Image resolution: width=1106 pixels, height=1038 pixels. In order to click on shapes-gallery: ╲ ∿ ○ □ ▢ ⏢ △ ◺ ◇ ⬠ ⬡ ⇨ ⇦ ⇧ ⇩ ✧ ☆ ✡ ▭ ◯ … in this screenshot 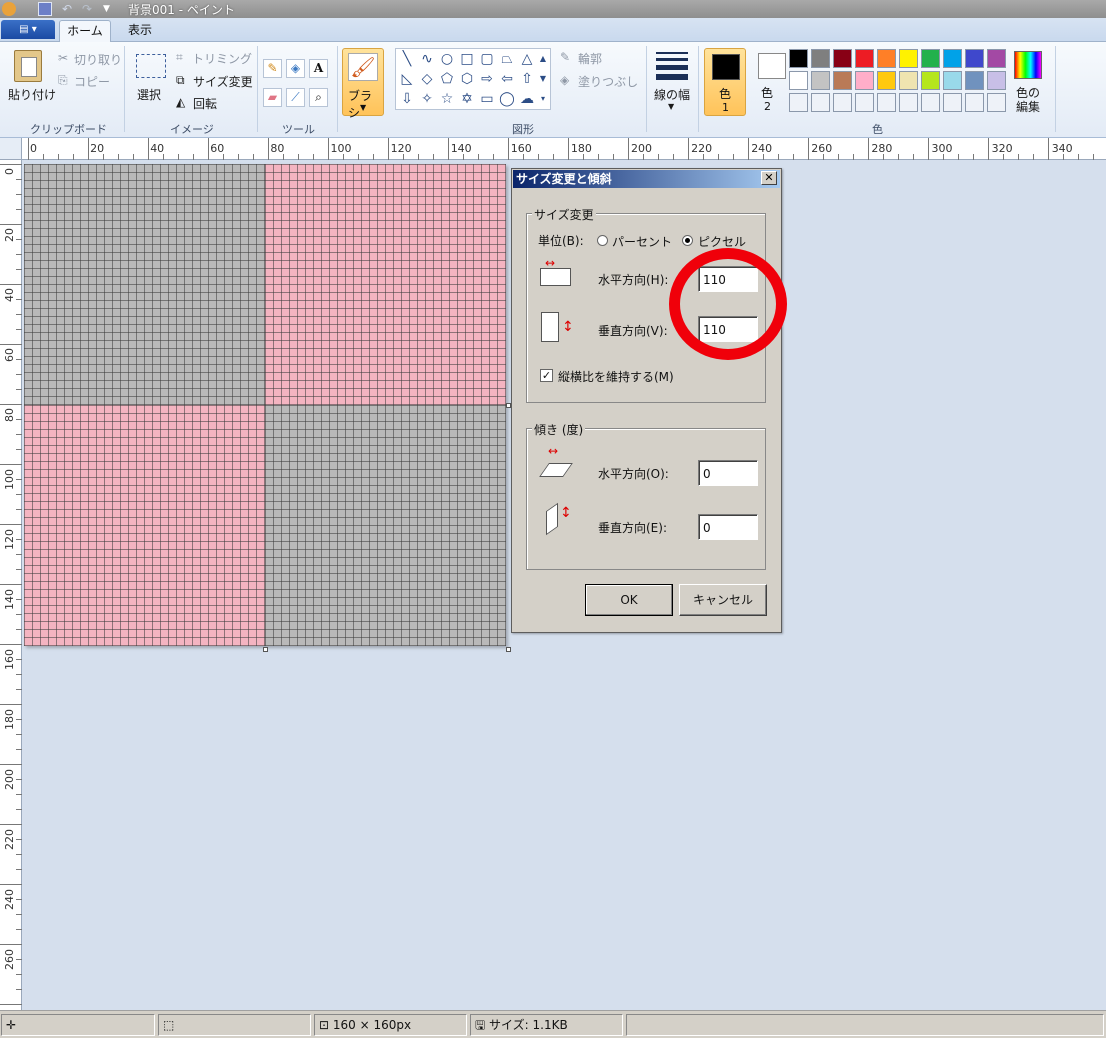, I will do `click(473, 79)`.